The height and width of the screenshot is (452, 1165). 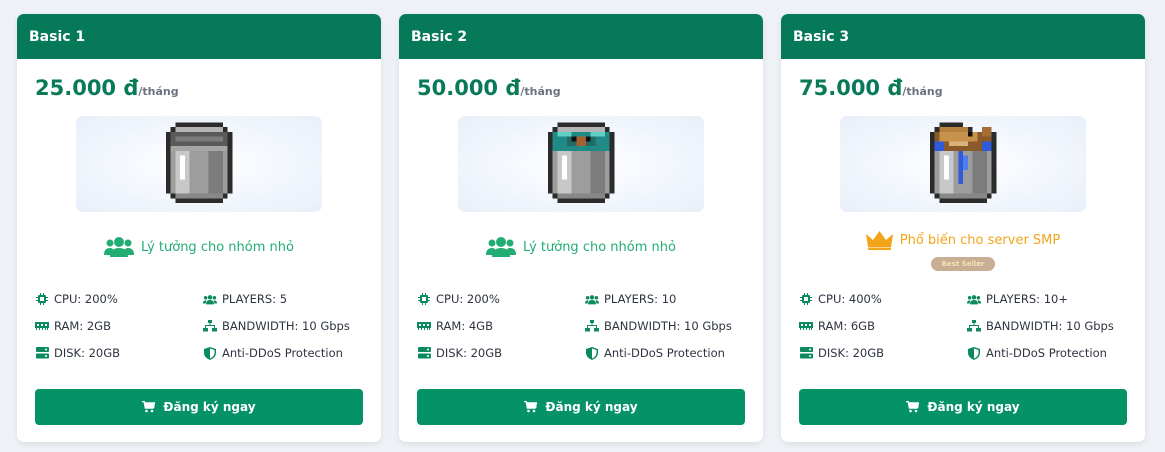 What do you see at coordinates (640, 299) in the screenshot?
I see `spec-players-text: PLAYERS: 10` at bounding box center [640, 299].